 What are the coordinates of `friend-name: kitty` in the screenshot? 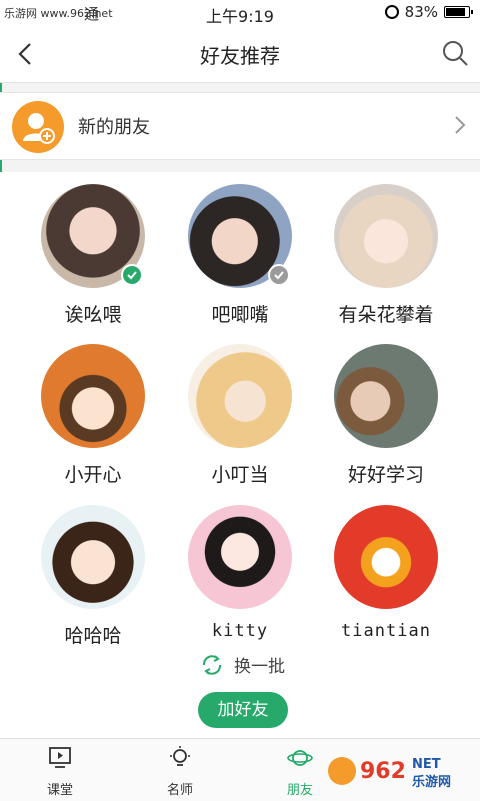 It's located at (240, 631).